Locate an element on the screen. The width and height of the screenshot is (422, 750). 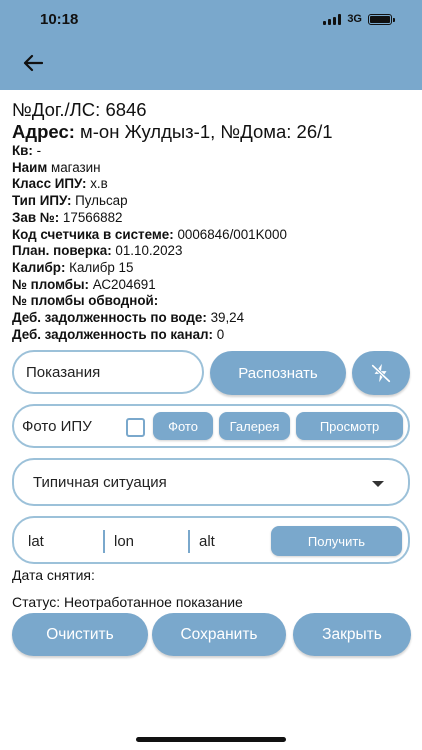
info-row-water-debt: Деб. задолженность по воде: 39,24 is located at coordinates (214, 318).